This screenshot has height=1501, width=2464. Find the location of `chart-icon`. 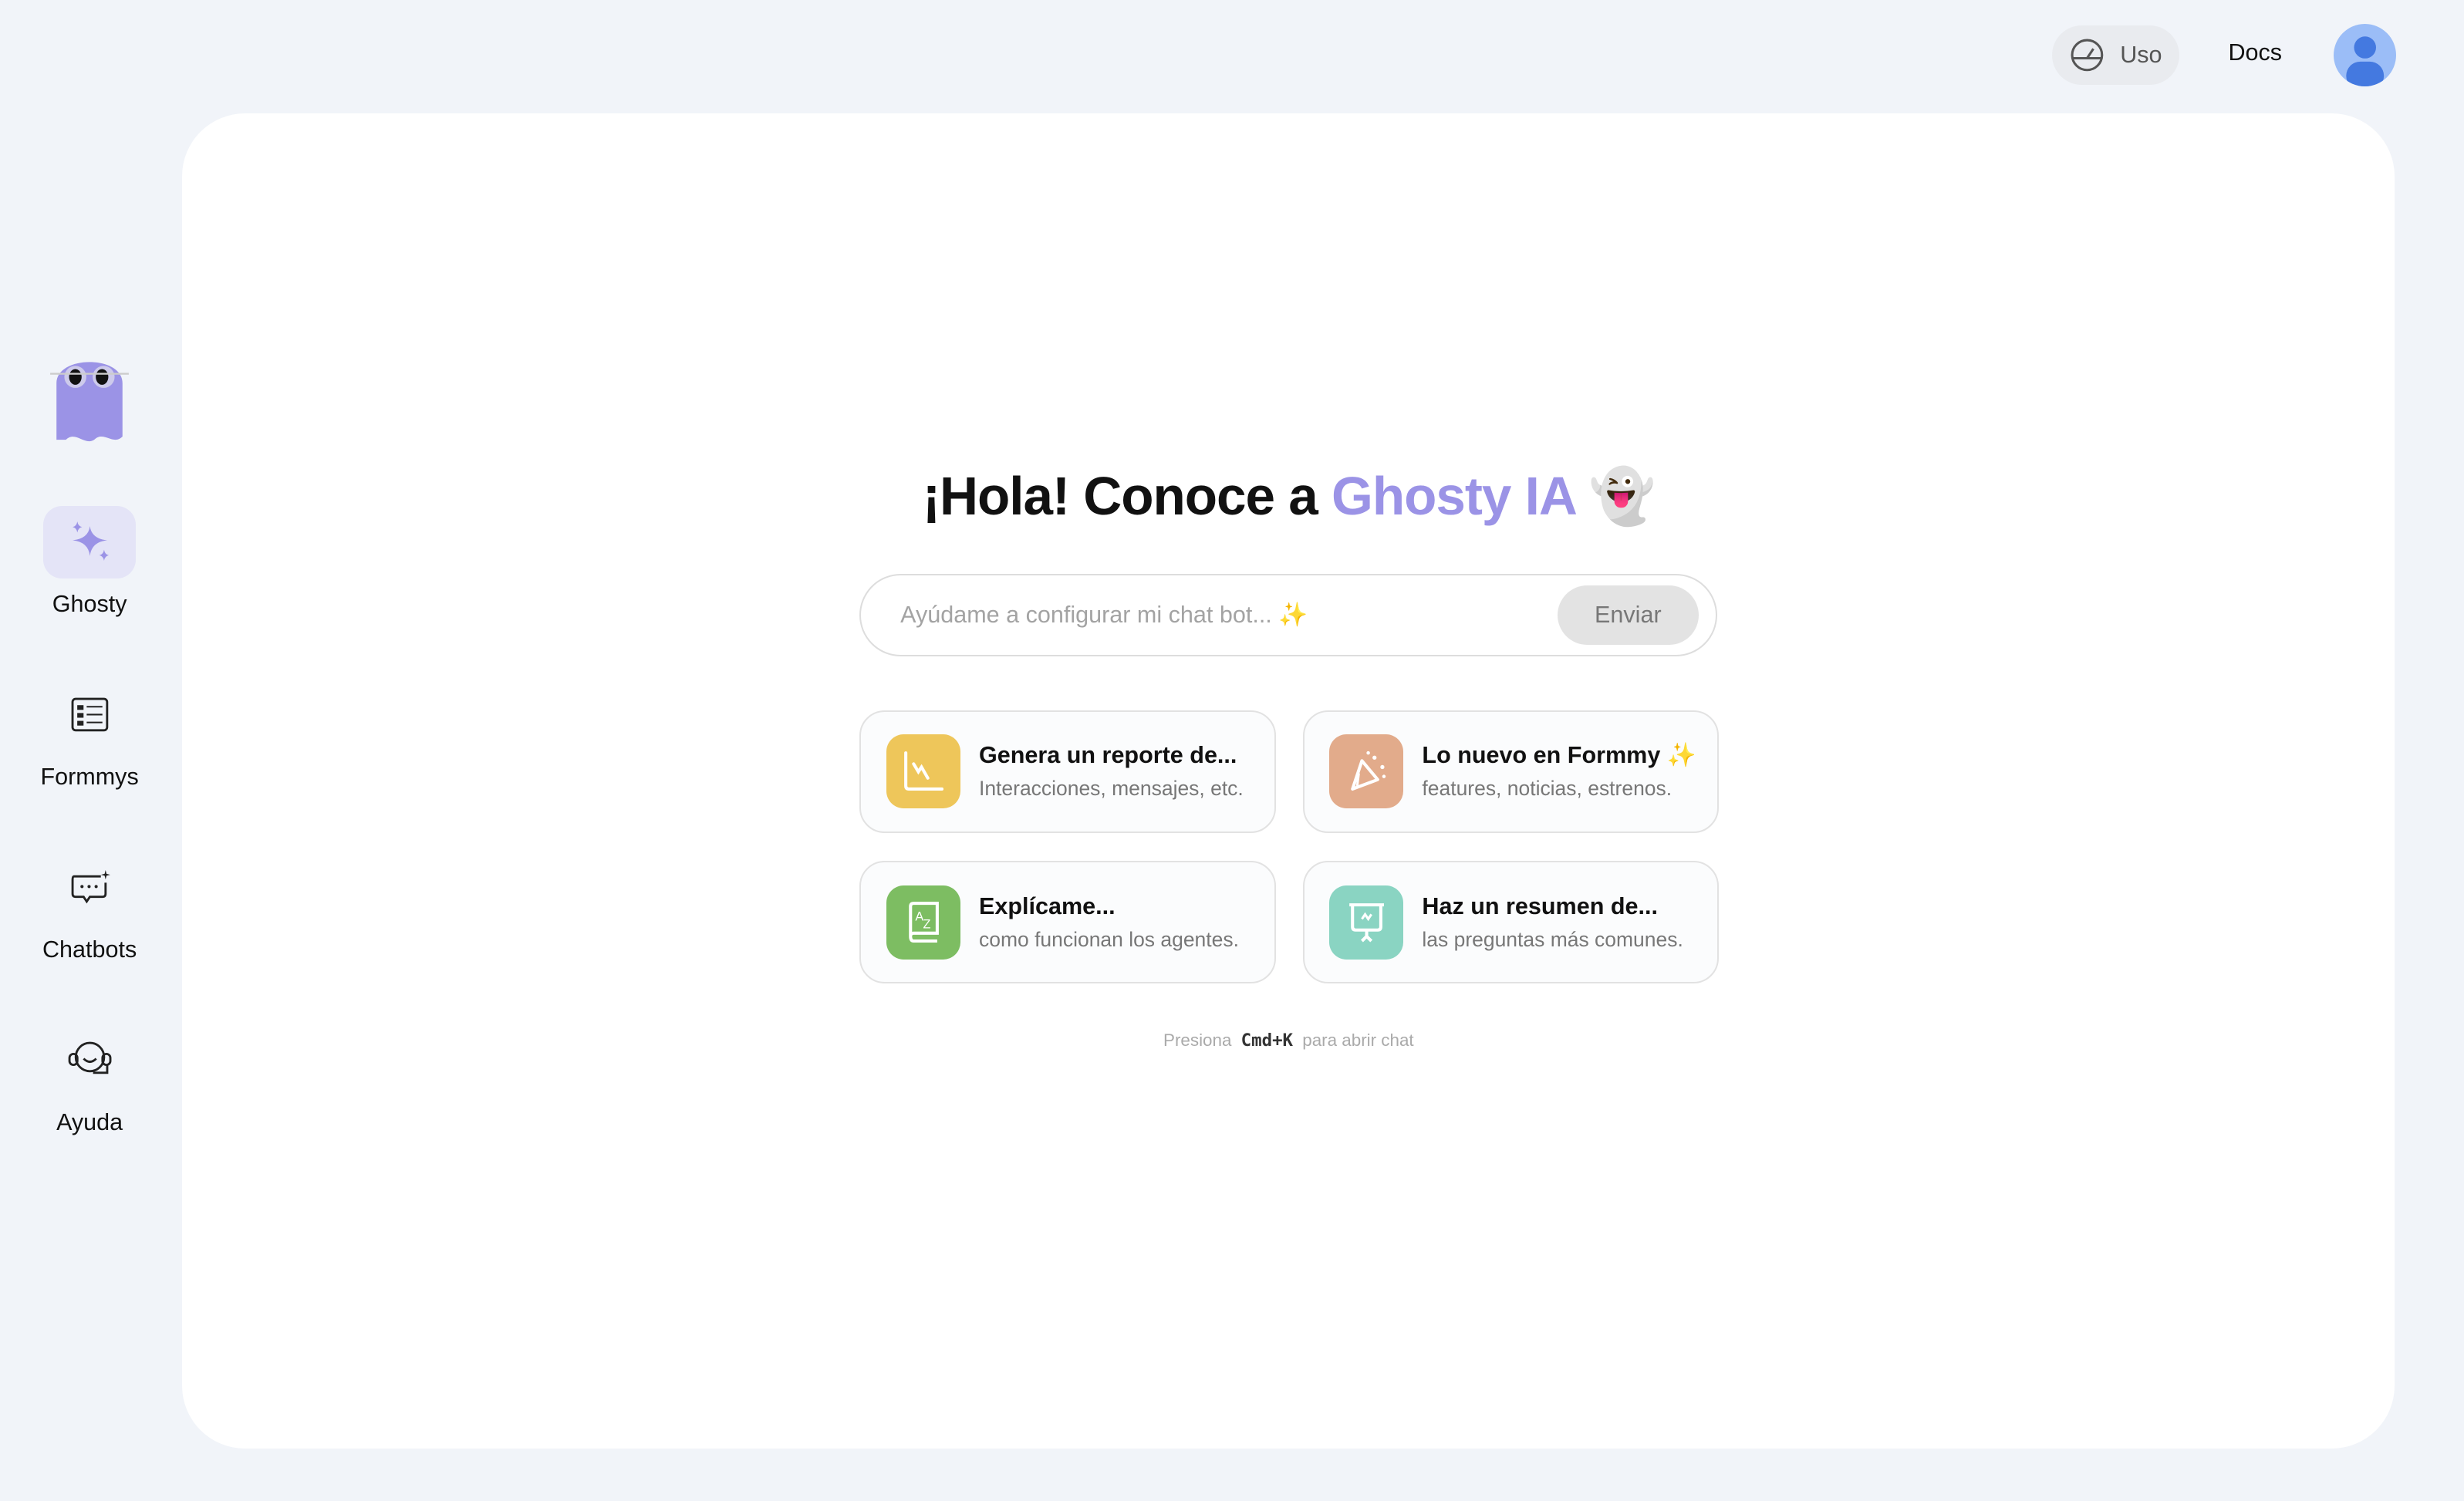

chart-icon is located at coordinates (923, 771).